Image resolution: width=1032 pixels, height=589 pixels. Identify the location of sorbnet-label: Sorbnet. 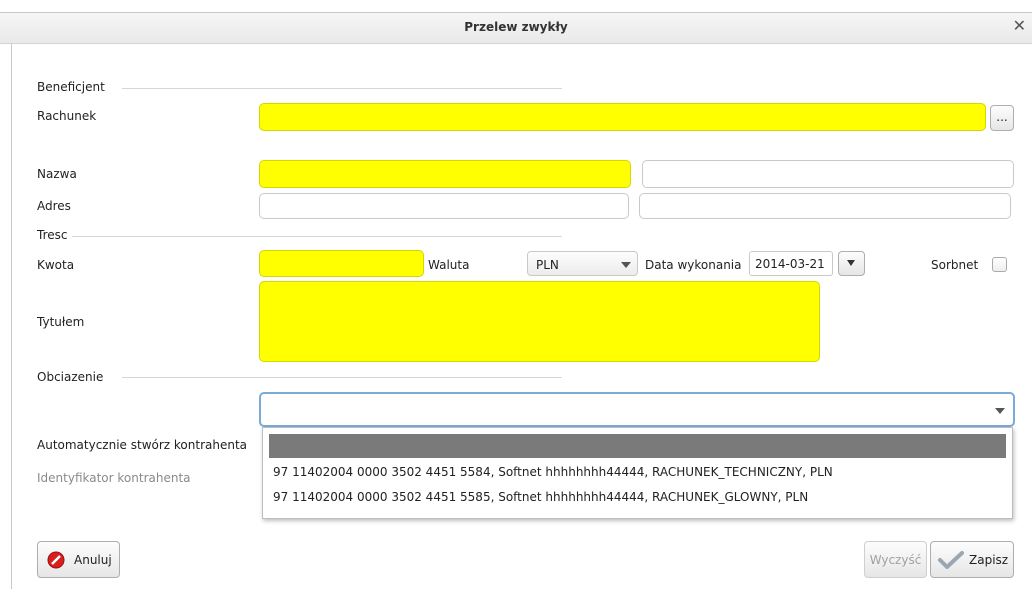
(955, 265).